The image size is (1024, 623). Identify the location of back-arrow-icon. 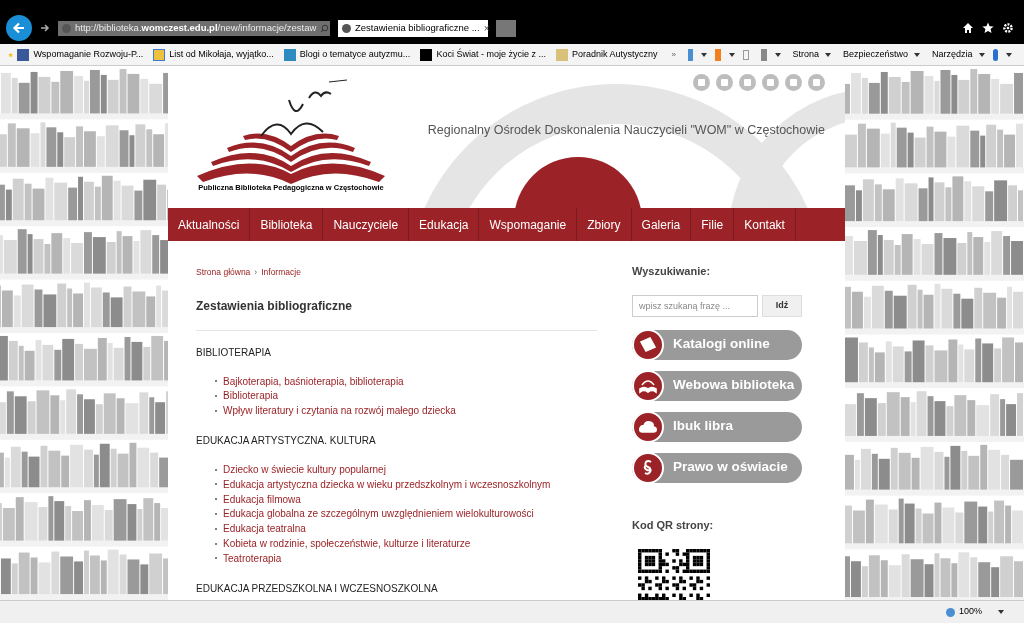
(19, 28).